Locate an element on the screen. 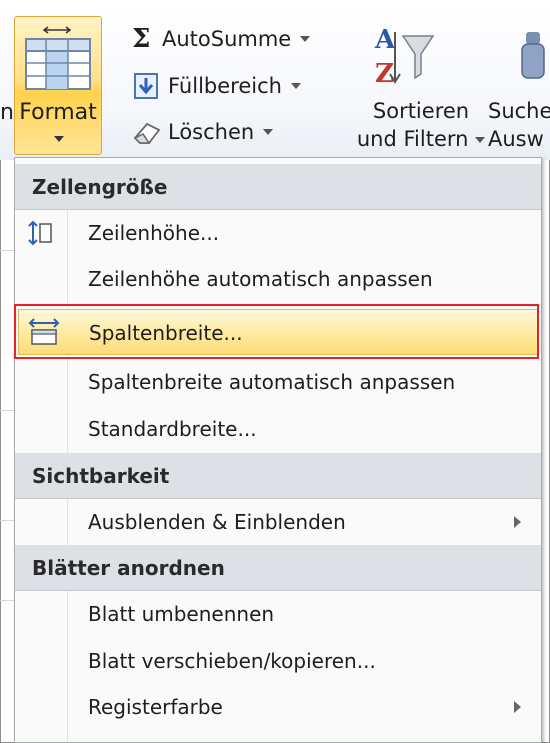 This screenshot has width=550, height=743. section-header-organize-sheets: Blätter anordnen is located at coordinates (278, 568).